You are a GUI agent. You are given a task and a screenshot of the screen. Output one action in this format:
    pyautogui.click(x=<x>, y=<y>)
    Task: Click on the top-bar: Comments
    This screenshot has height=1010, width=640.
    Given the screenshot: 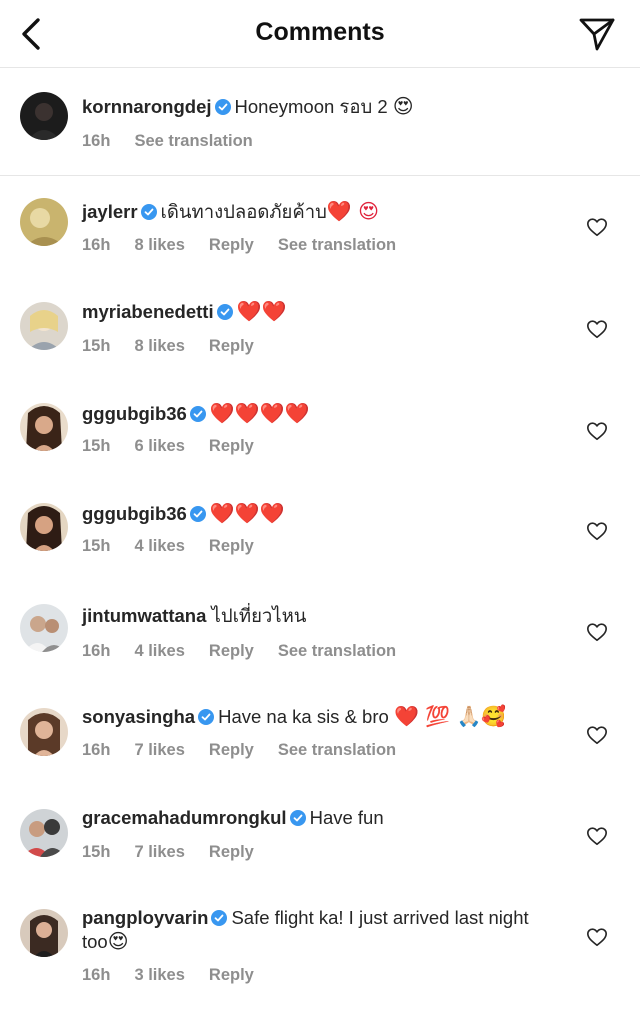 What is the action you would take?
    pyautogui.click(x=320, y=34)
    